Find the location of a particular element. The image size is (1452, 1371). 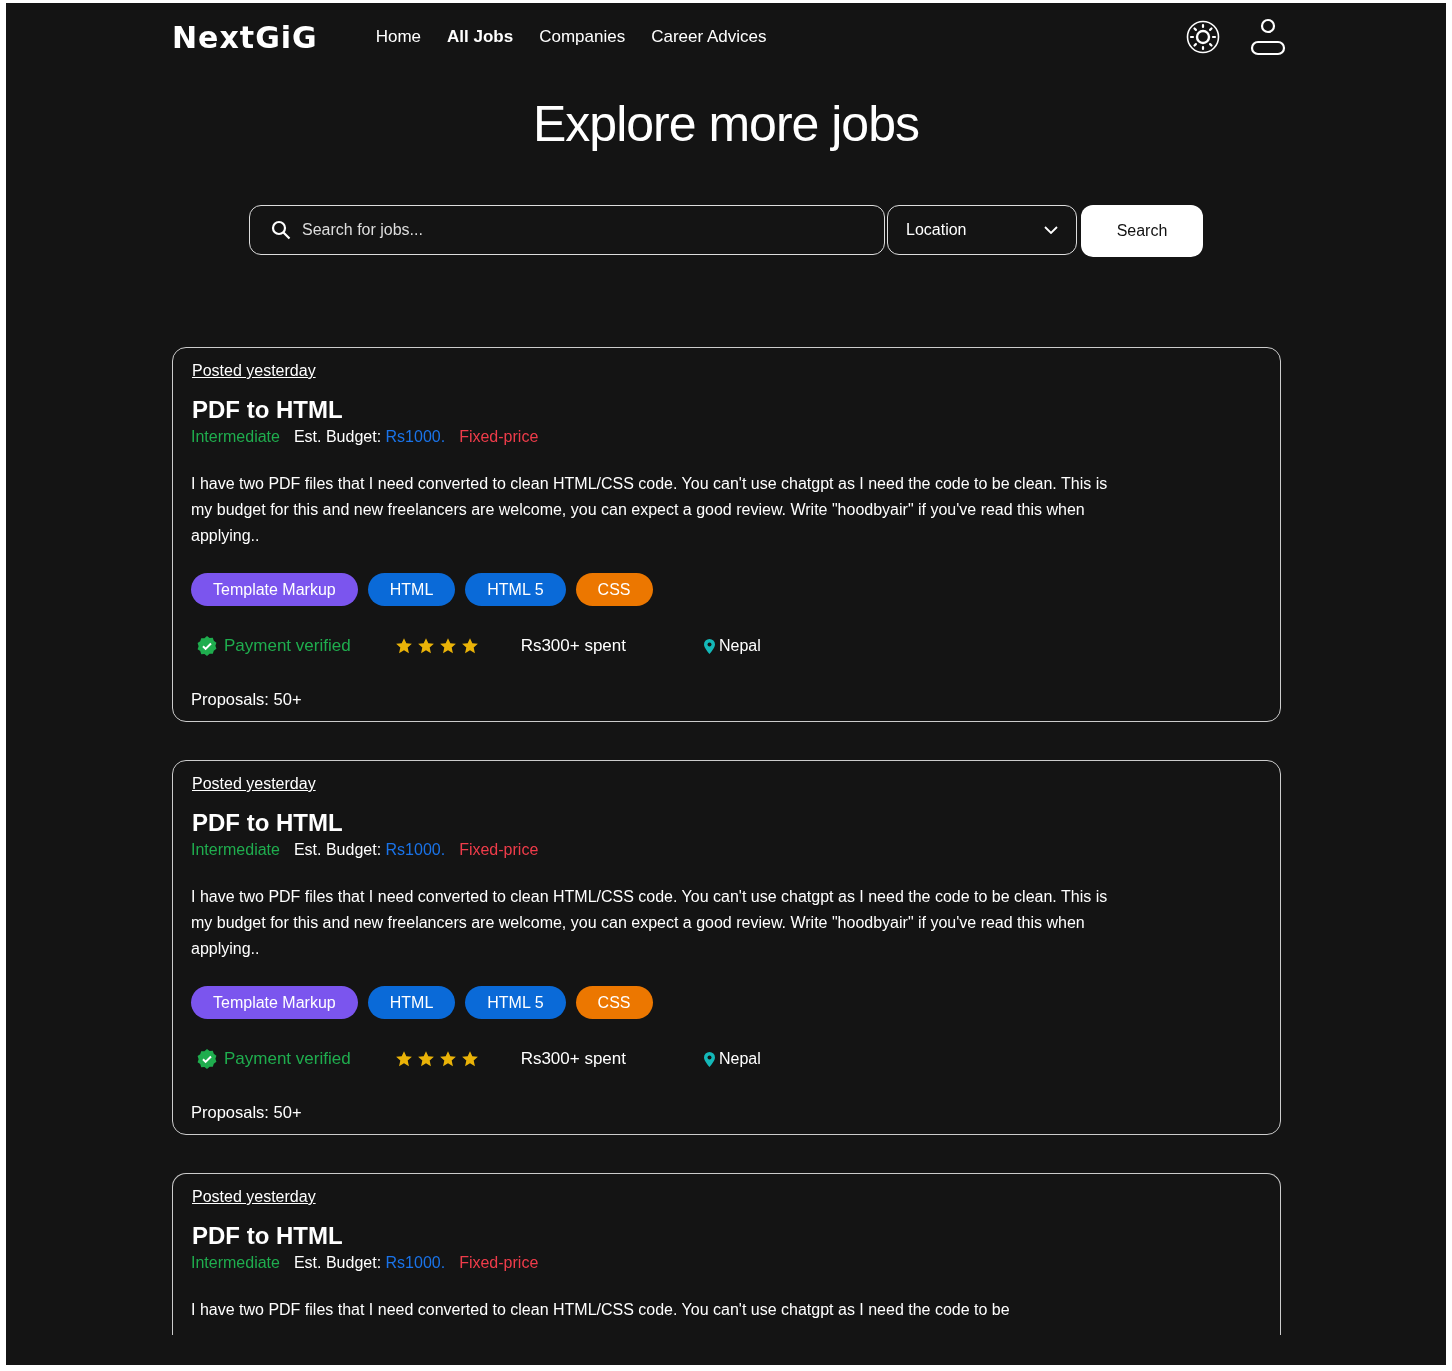

chevron-down-icon is located at coordinates (1051, 230).